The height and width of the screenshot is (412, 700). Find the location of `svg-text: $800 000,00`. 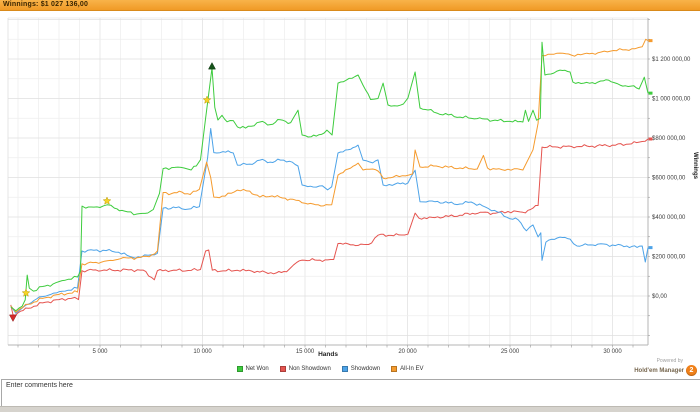

svg-text: $800 000,00 is located at coordinates (669, 139).